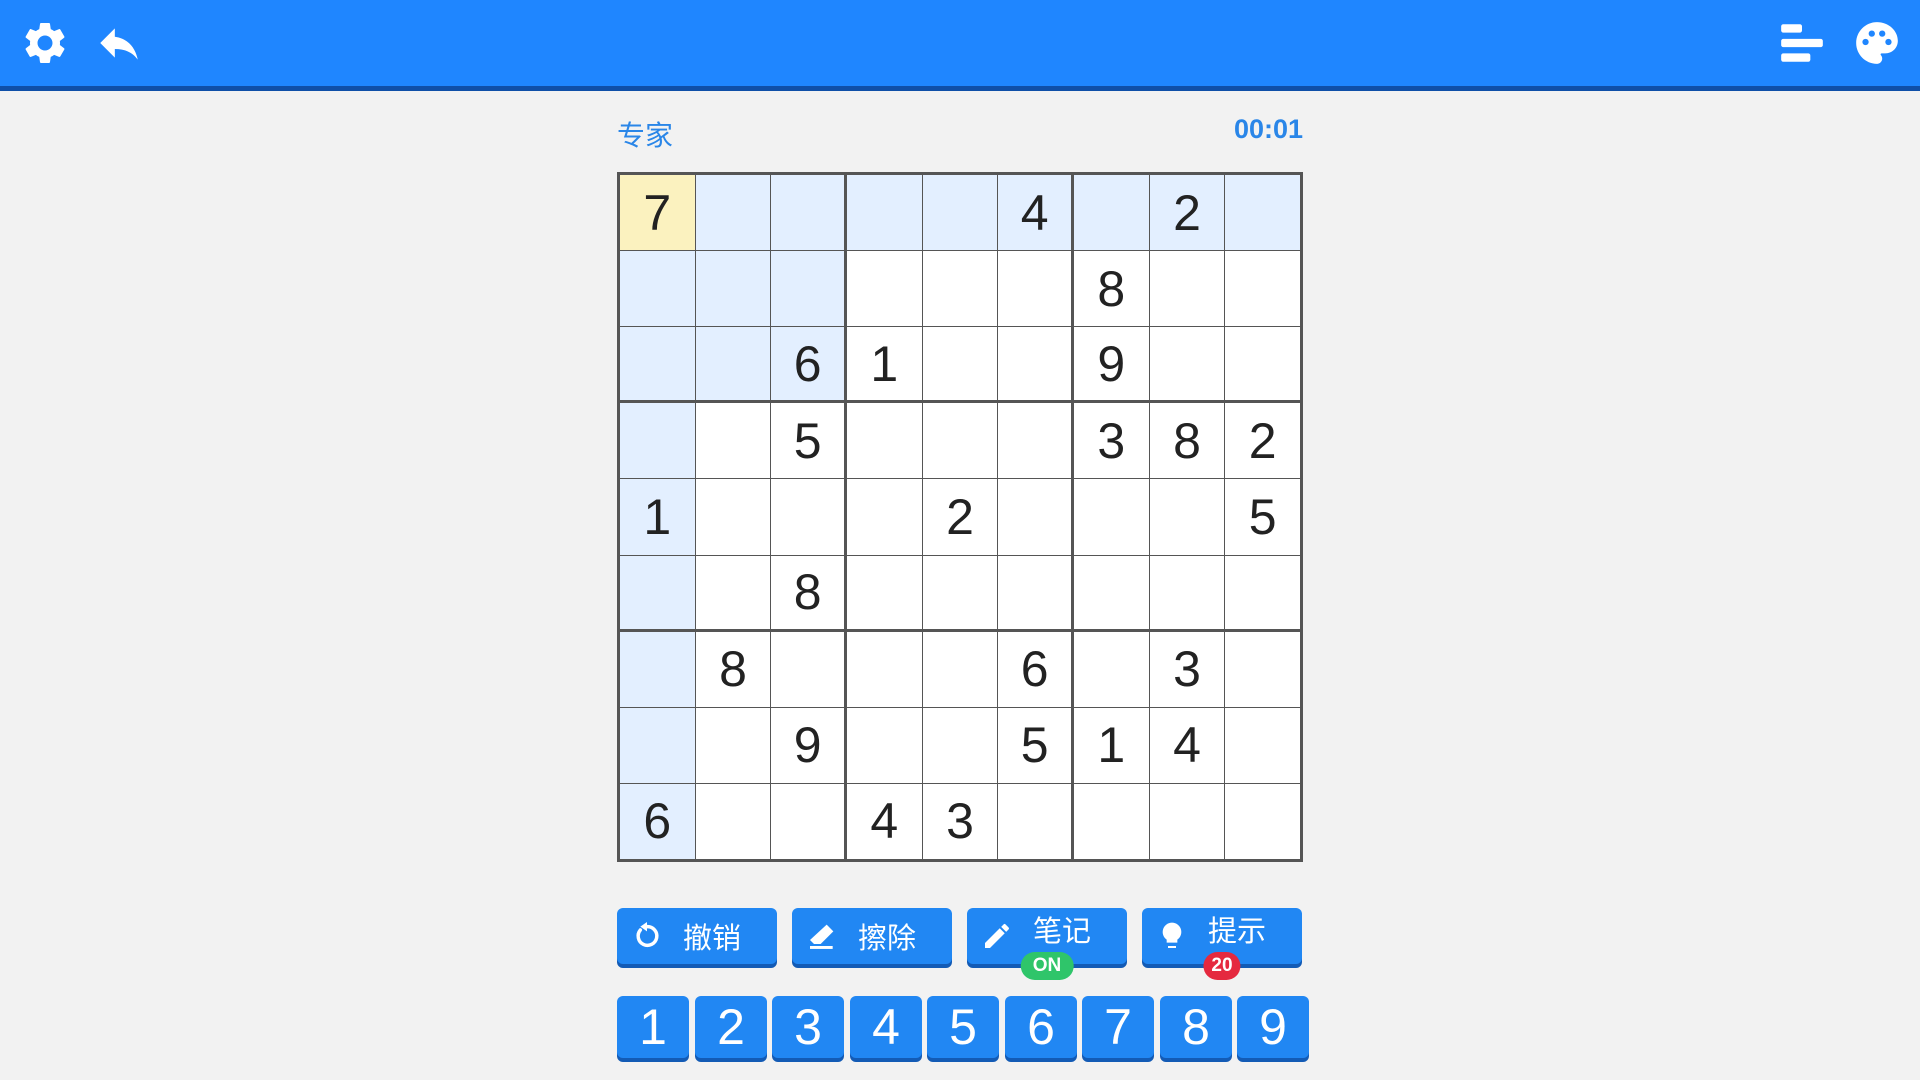  Describe the element at coordinates (807, 592) in the screenshot. I see `sudoku-cell-r6-c3: 8` at that location.